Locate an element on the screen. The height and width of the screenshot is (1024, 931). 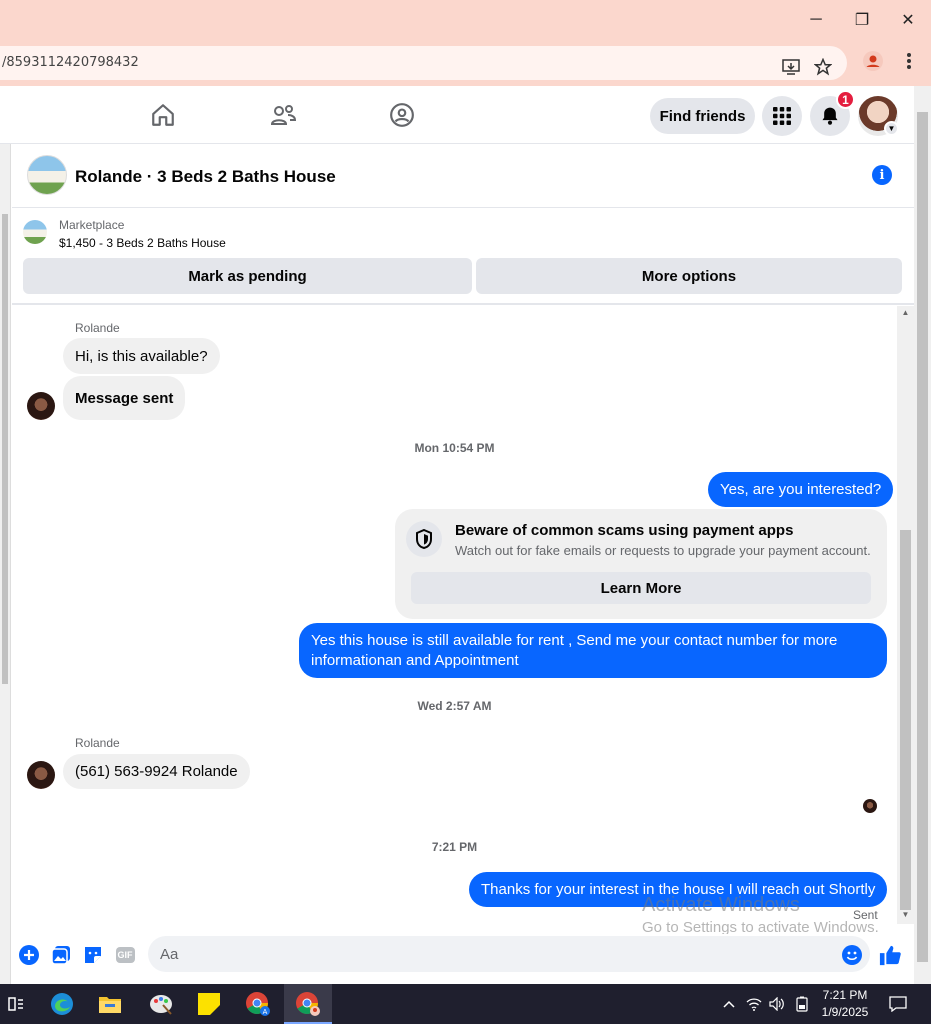
profile-icon is located at coordinates (873, 61).